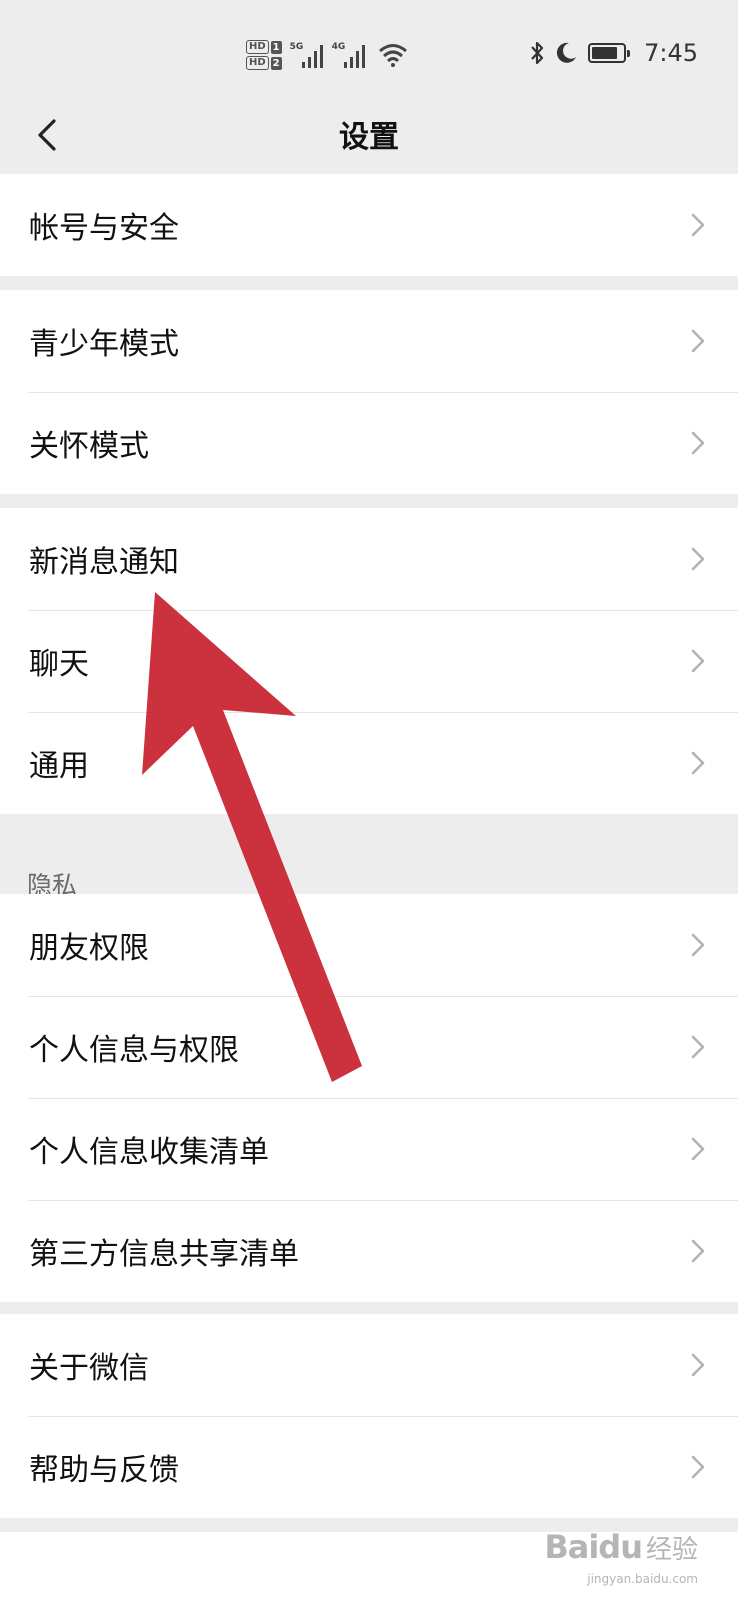  What do you see at coordinates (338, 47) in the screenshot?
I see `signal-4g-label: 4G` at bounding box center [338, 47].